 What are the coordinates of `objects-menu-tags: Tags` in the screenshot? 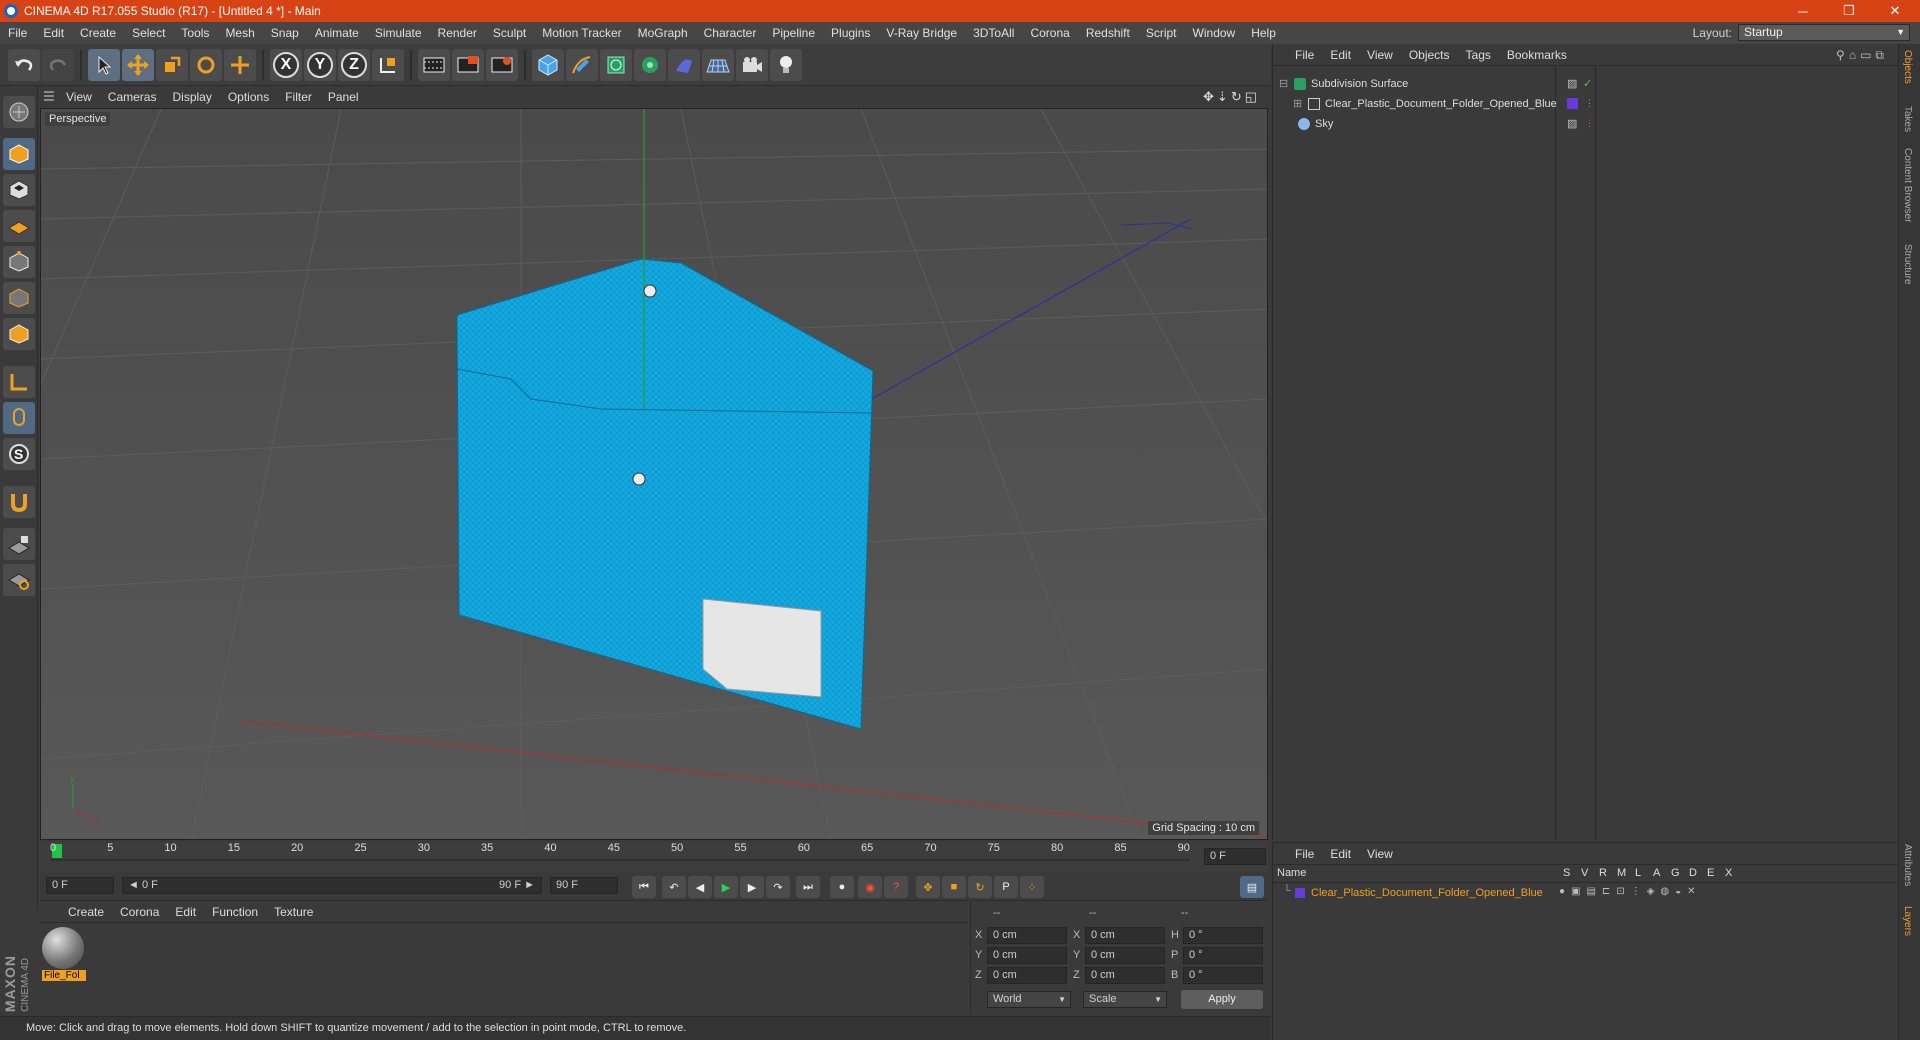 It's located at (1478, 55).